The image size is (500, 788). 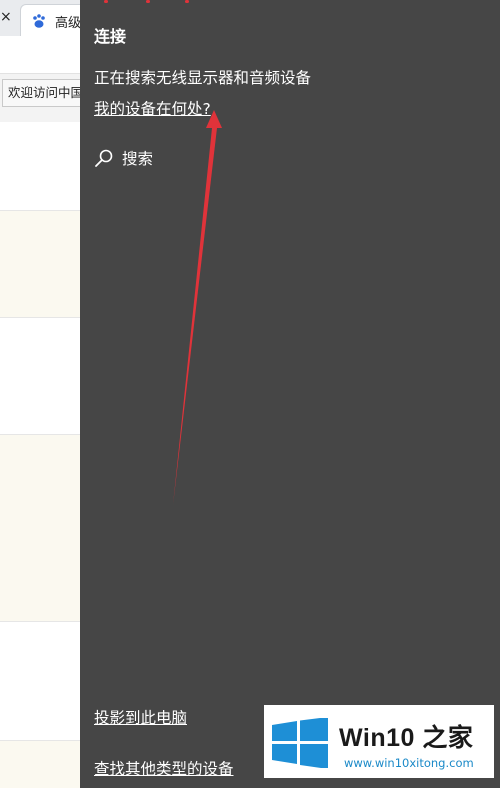 What do you see at coordinates (41, 93) in the screenshot?
I see `bookmark-item: 欢迎访问中国` at bounding box center [41, 93].